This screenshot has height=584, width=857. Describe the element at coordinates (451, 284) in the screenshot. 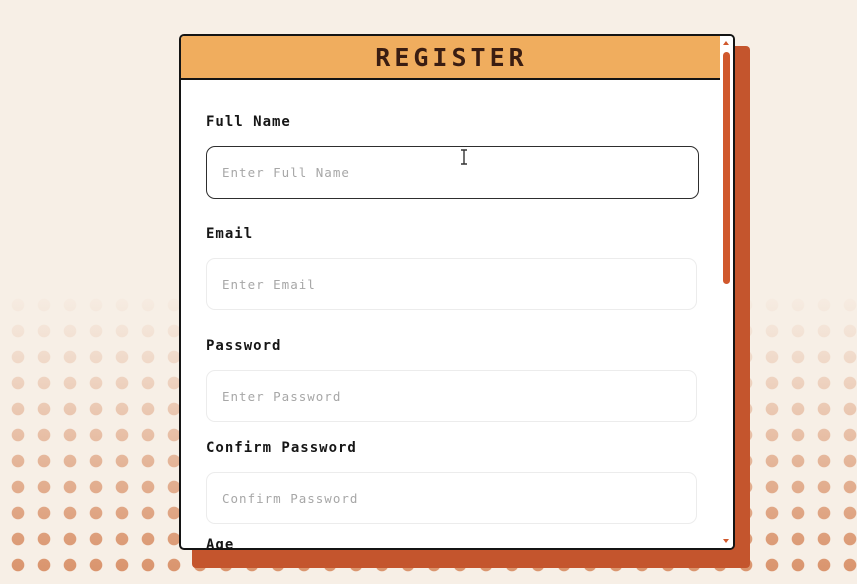

I see `email-input` at that location.